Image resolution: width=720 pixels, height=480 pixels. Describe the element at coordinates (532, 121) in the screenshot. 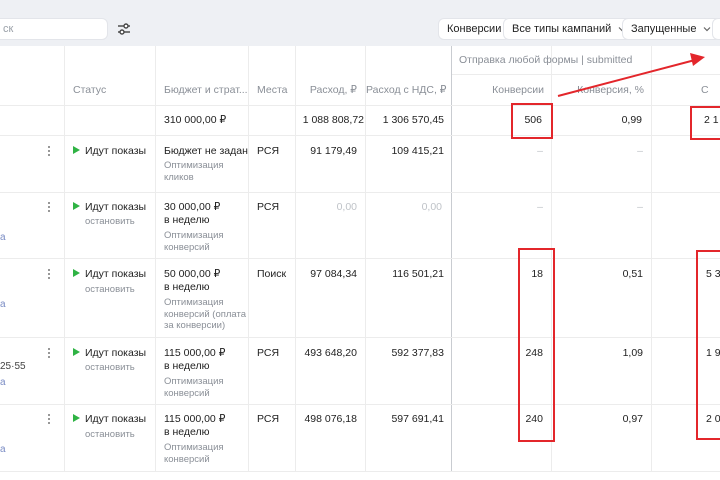

I see `annotation-box-total-conversions` at that location.